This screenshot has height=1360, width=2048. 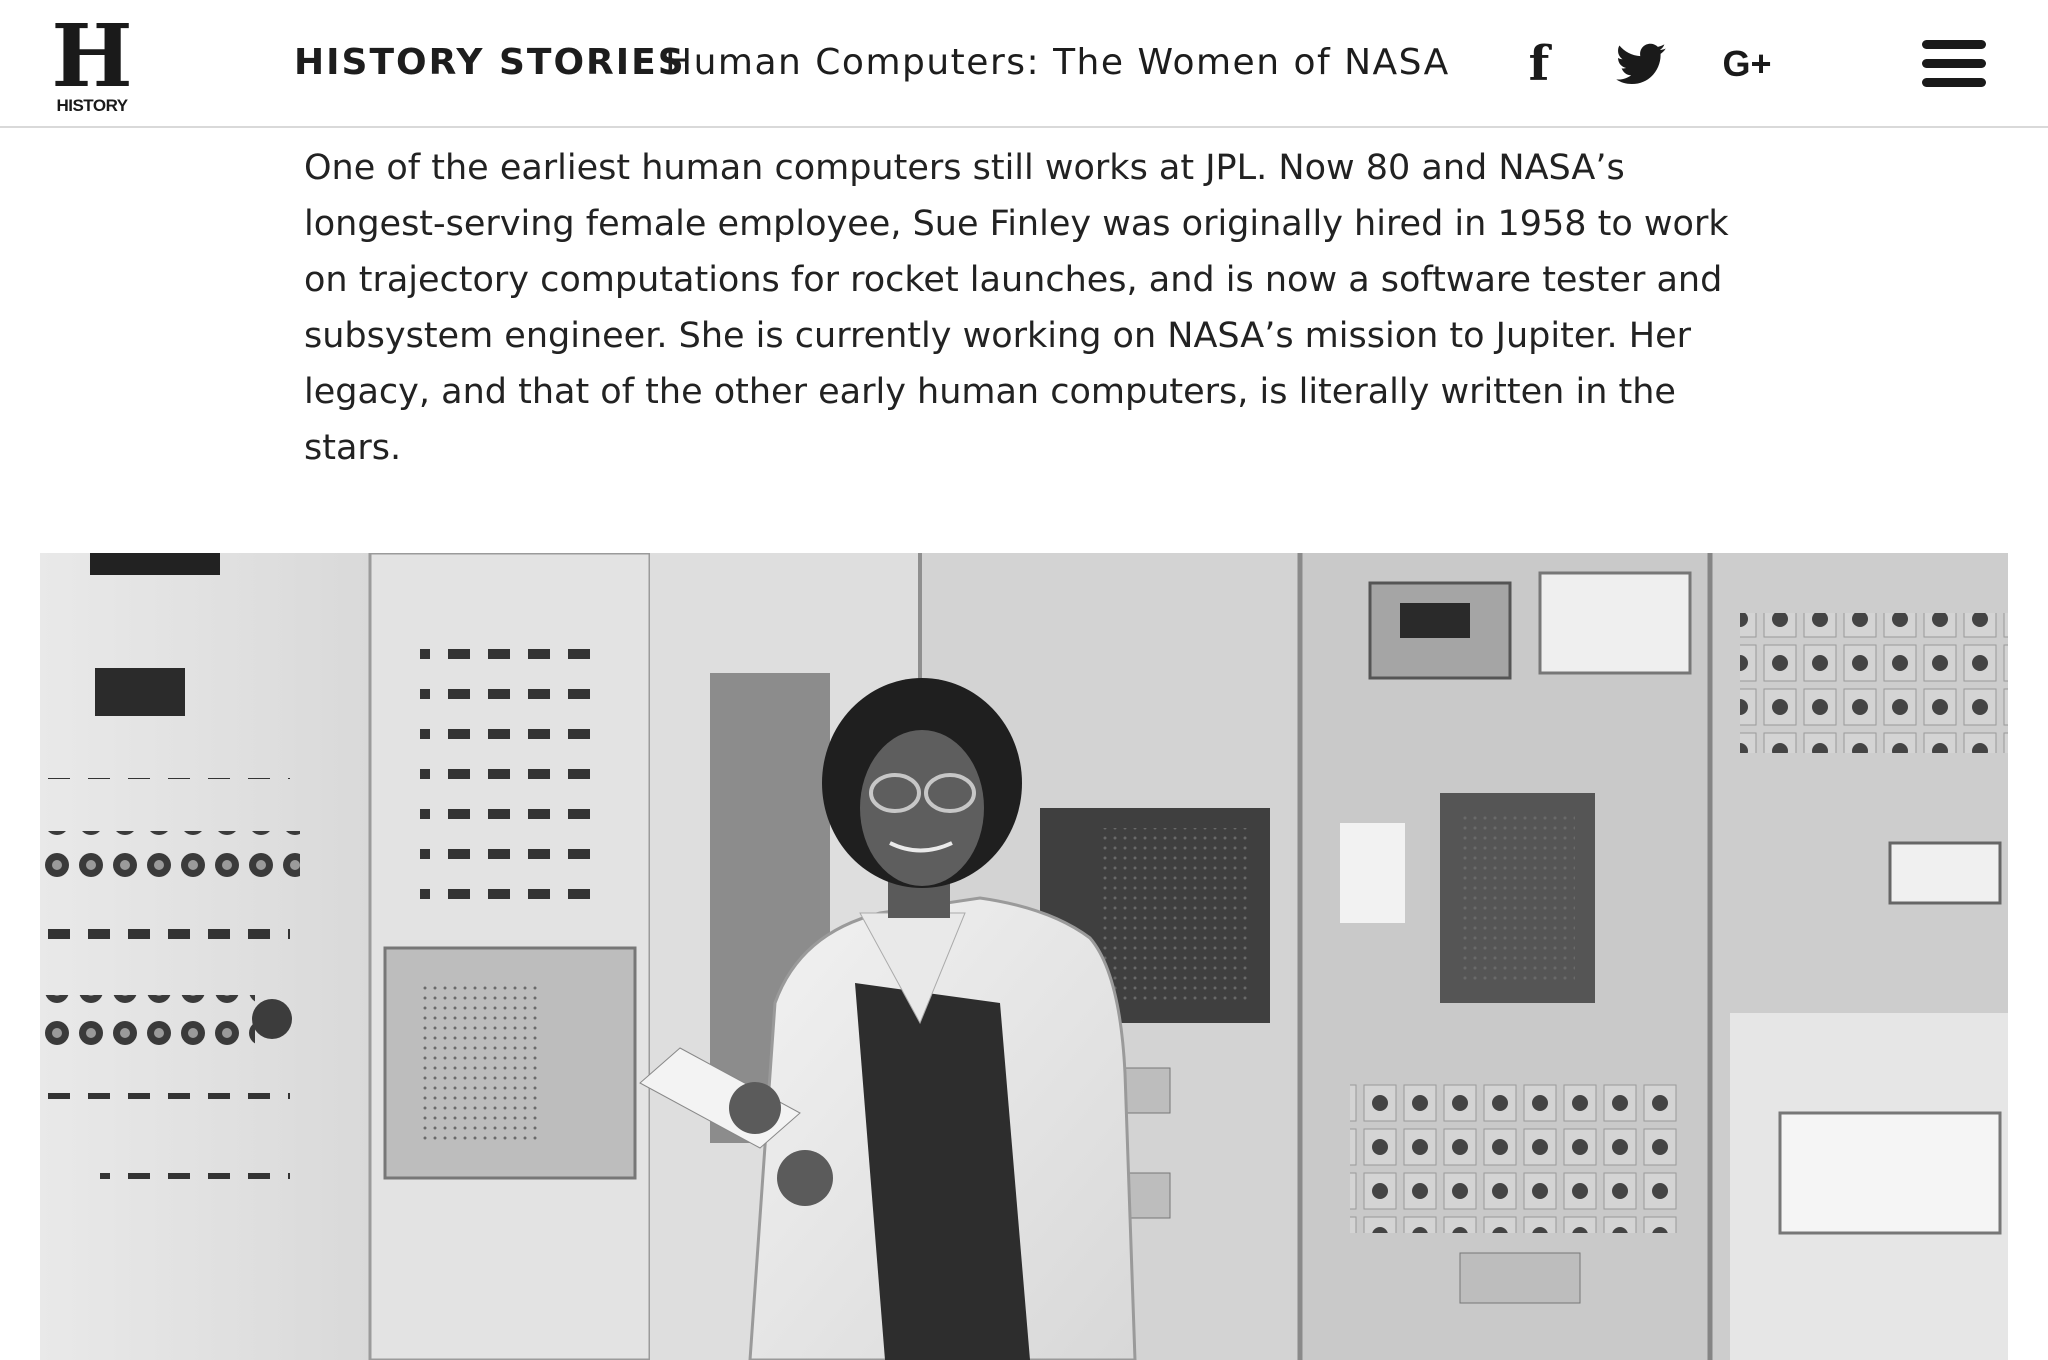 What do you see at coordinates (92, 105) in the screenshot?
I see `logo-wordmark: HISTORY` at bounding box center [92, 105].